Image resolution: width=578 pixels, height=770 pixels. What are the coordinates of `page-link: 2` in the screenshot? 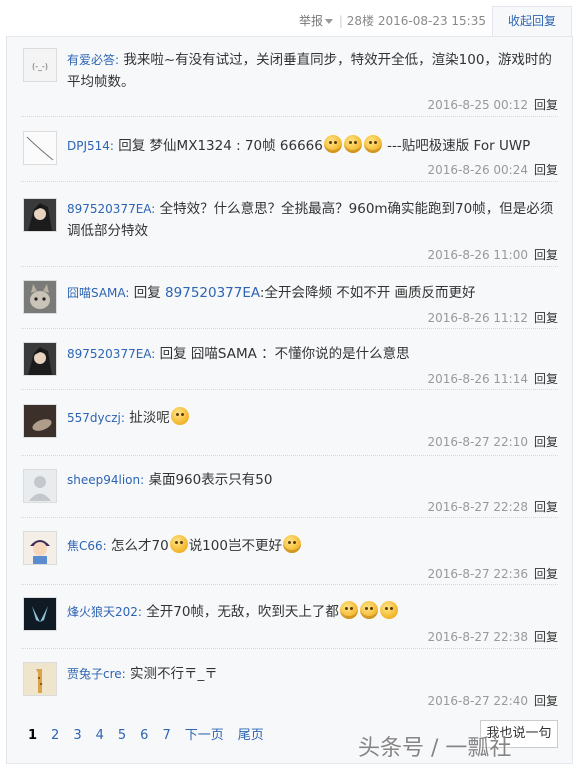 It's located at (55, 735).